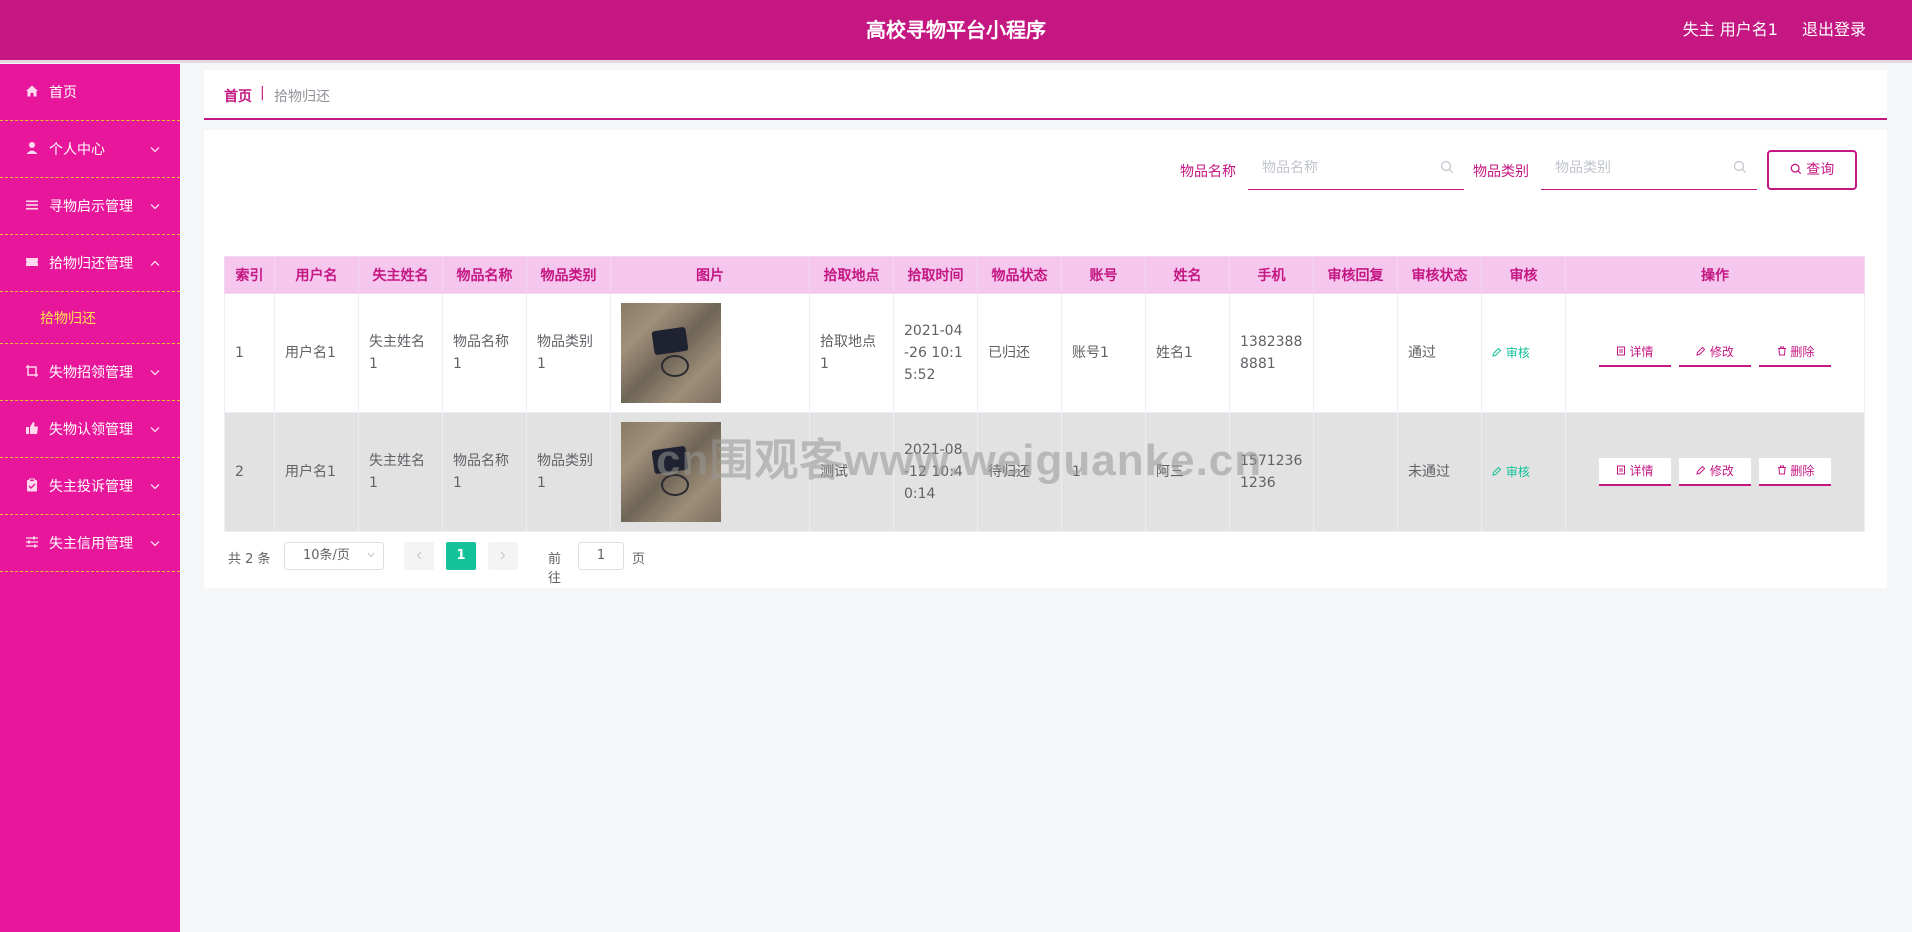 This screenshot has height=932, width=1912. What do you see at coordinates (1355, 275) in the screenshot?
I see `column-header: 审核回复` at bounding box center [1355, 275].